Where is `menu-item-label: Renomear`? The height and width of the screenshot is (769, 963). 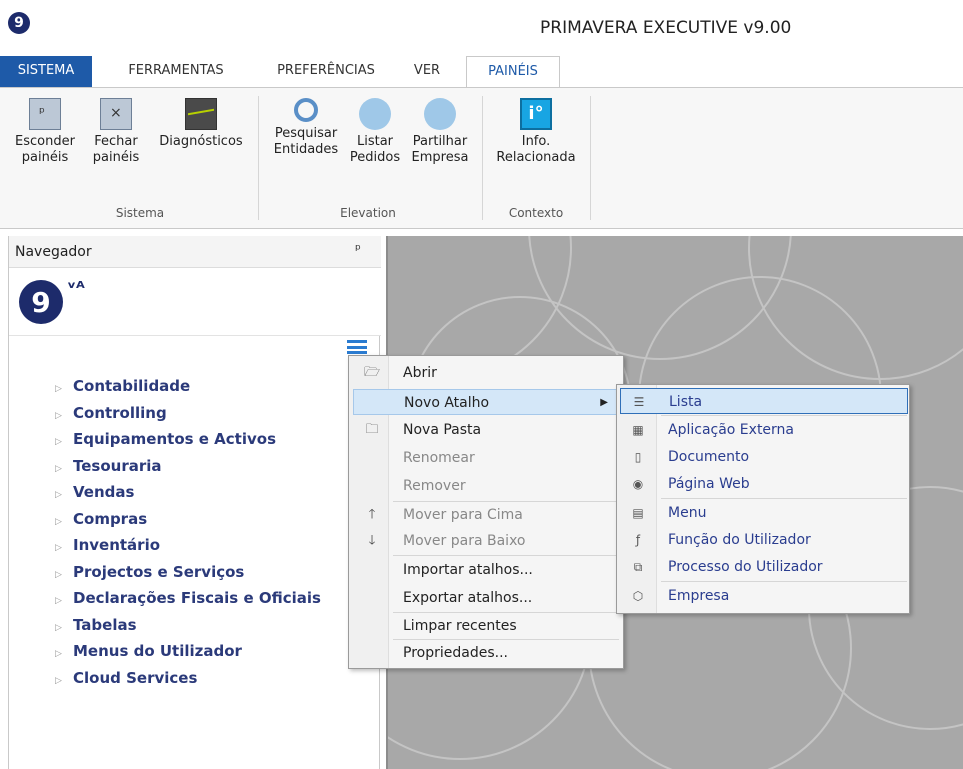 menu-item-label: Renomear is located at coordinates (439, 458).